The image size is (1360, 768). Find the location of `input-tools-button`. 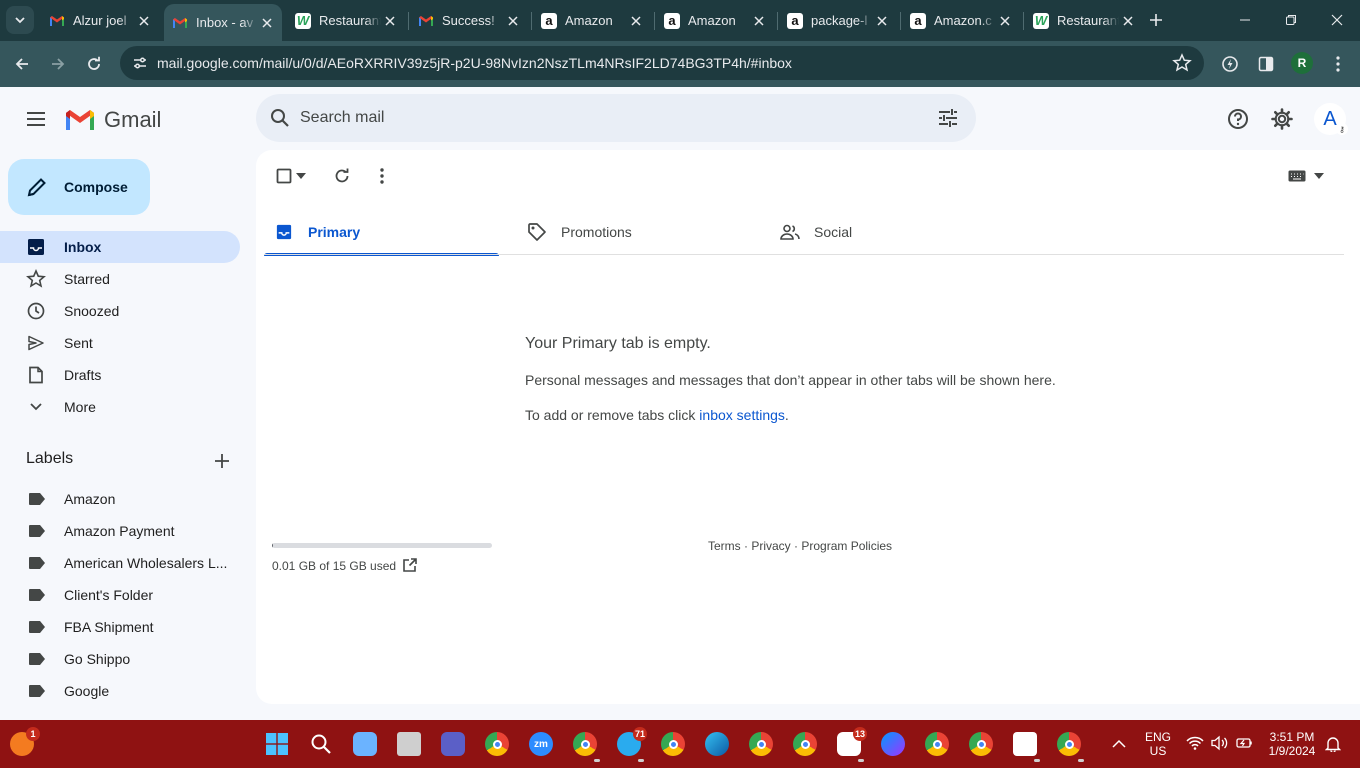

input-tools-button is located at coordinates (1308, 176).